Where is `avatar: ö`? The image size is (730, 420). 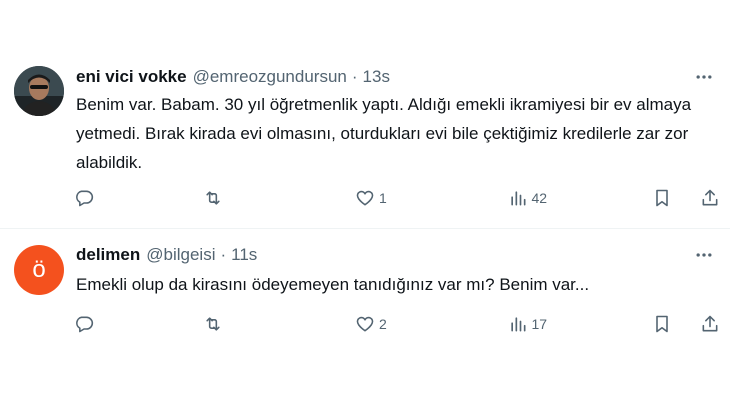 avatar: ö is located at coordinates (39, 270).